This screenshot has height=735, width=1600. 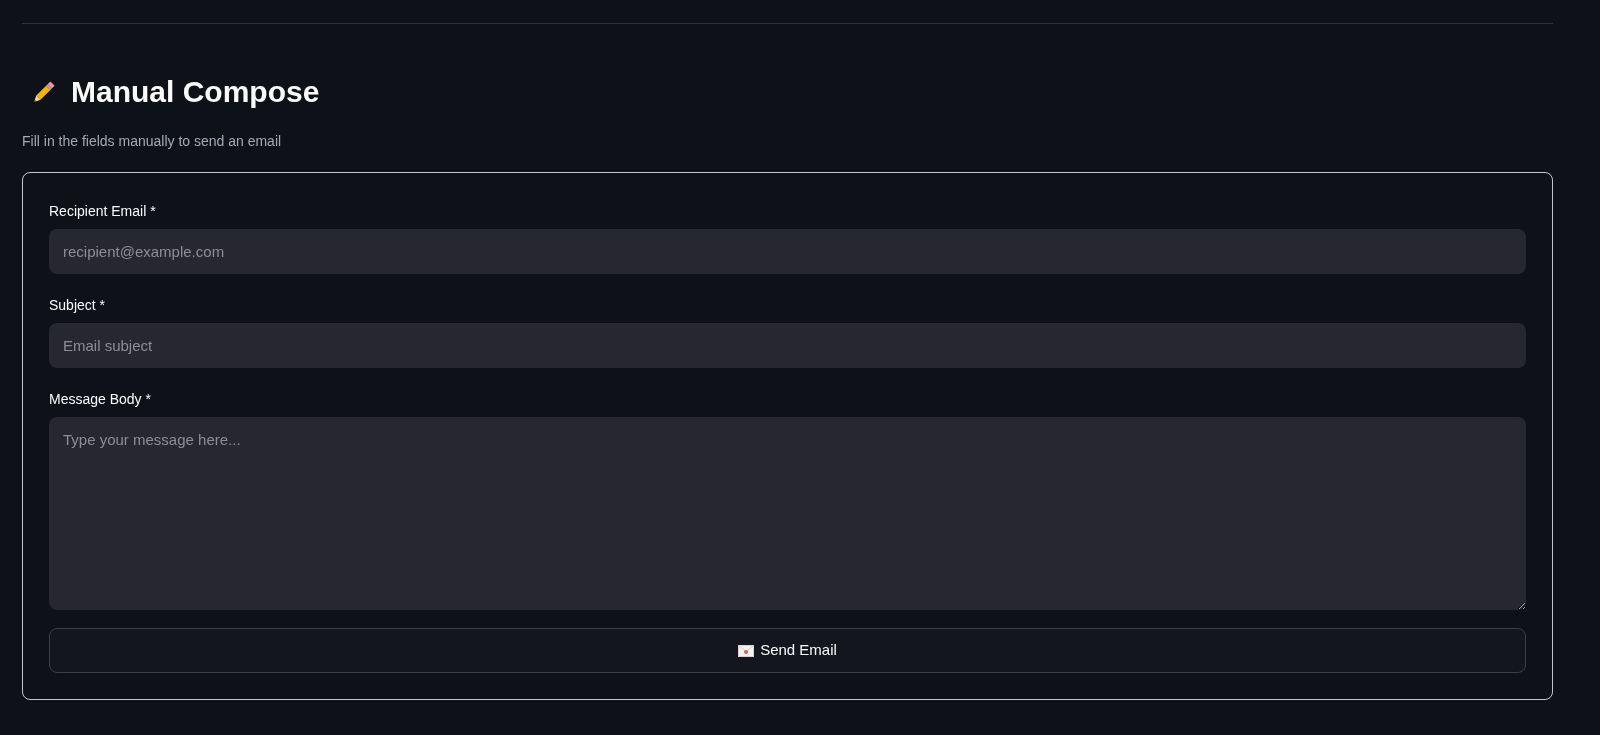 I want to click on section-subtitle: Fill in the fields manually to send an email, so click(x=152, y=141).